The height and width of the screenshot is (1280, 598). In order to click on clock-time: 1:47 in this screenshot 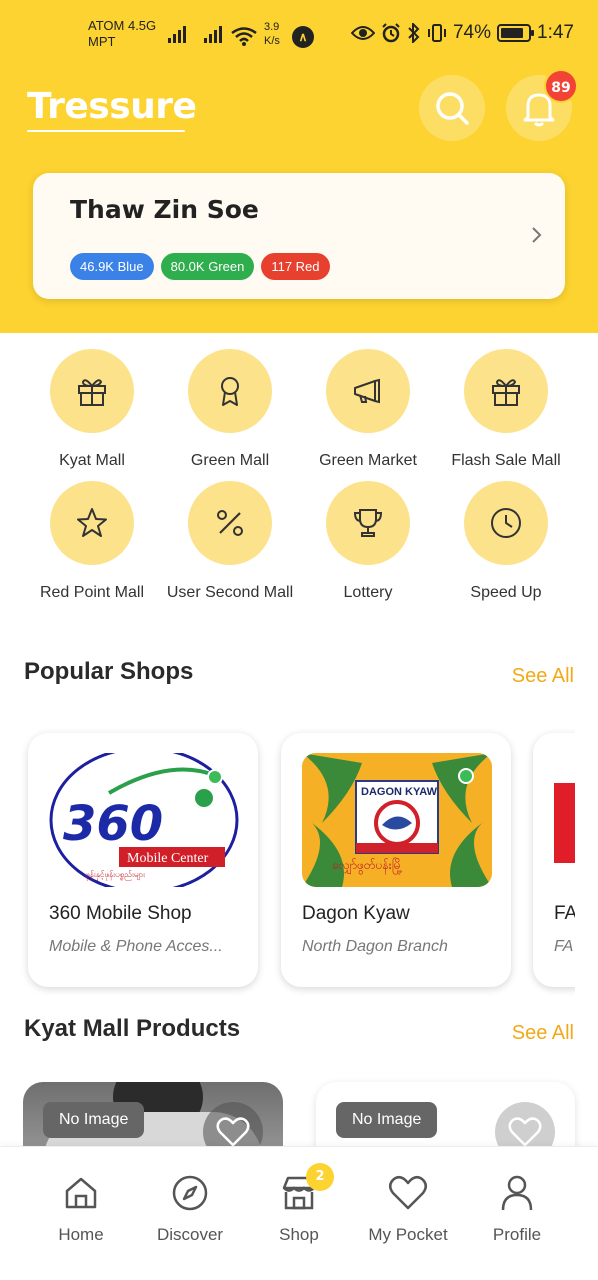, I will do `click(555, 32)`.